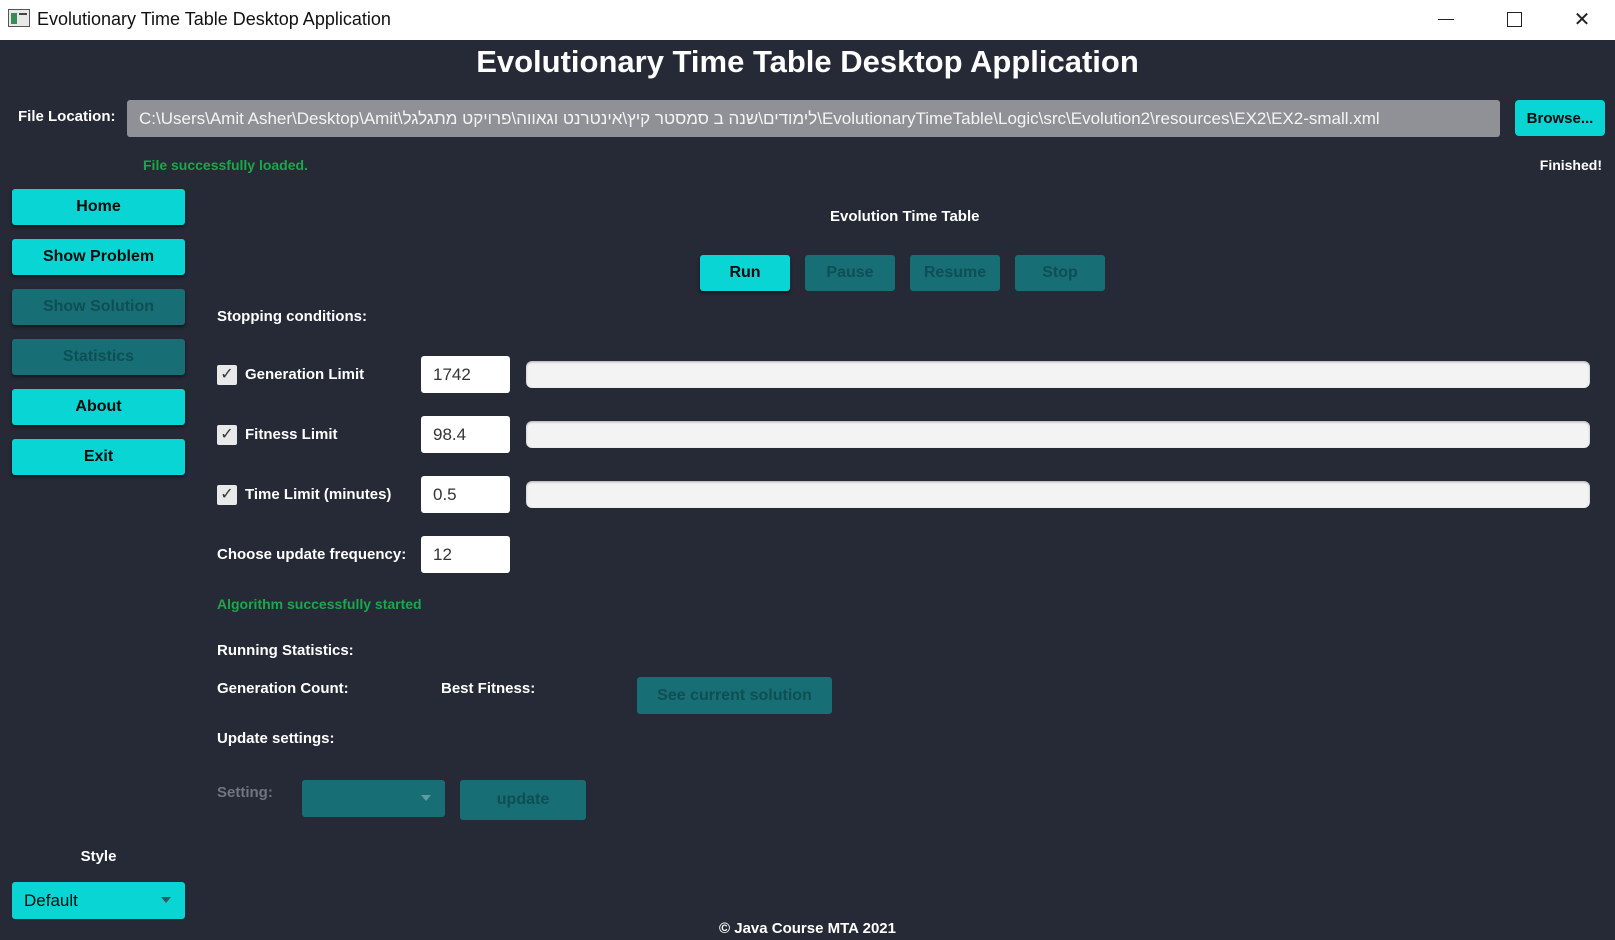 Image resolution: width=1615 pixels, height=940 pixels. I want to click on algorithm-status-message: Algorithm successfully started, so click(319, 604).